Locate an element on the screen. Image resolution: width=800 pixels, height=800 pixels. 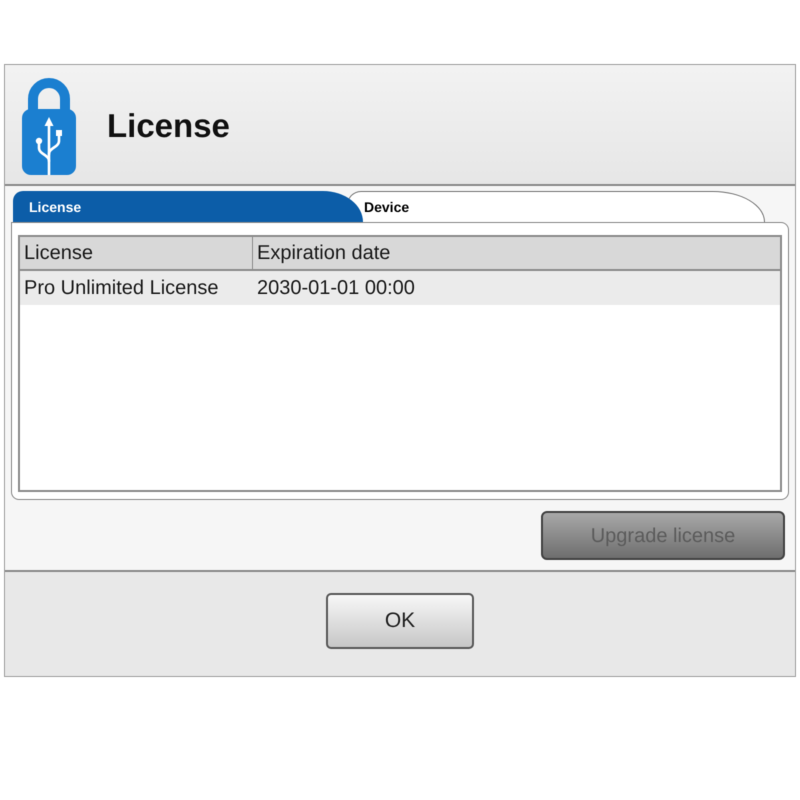
column-header: License is located at coordinates (136, 253).